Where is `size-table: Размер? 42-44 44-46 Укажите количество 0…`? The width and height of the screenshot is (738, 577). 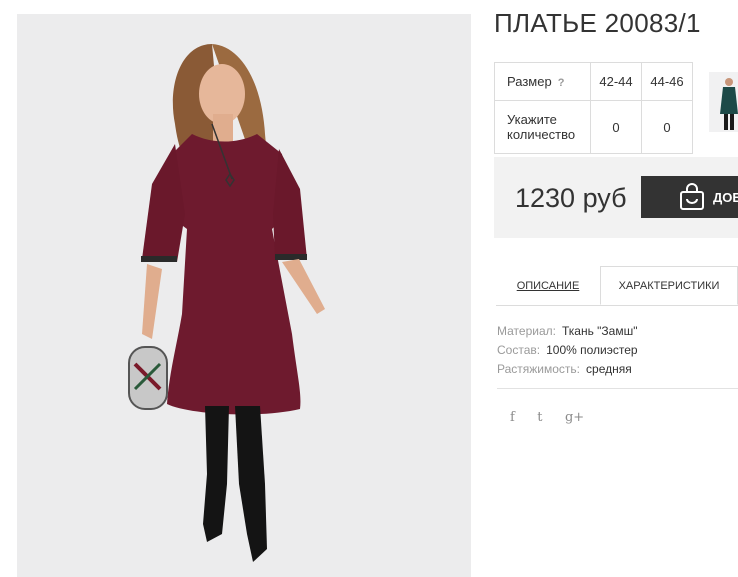
size-table: Размер? 42-44 44-46 Укажите количество 0… is located at coordinates (593, 108).